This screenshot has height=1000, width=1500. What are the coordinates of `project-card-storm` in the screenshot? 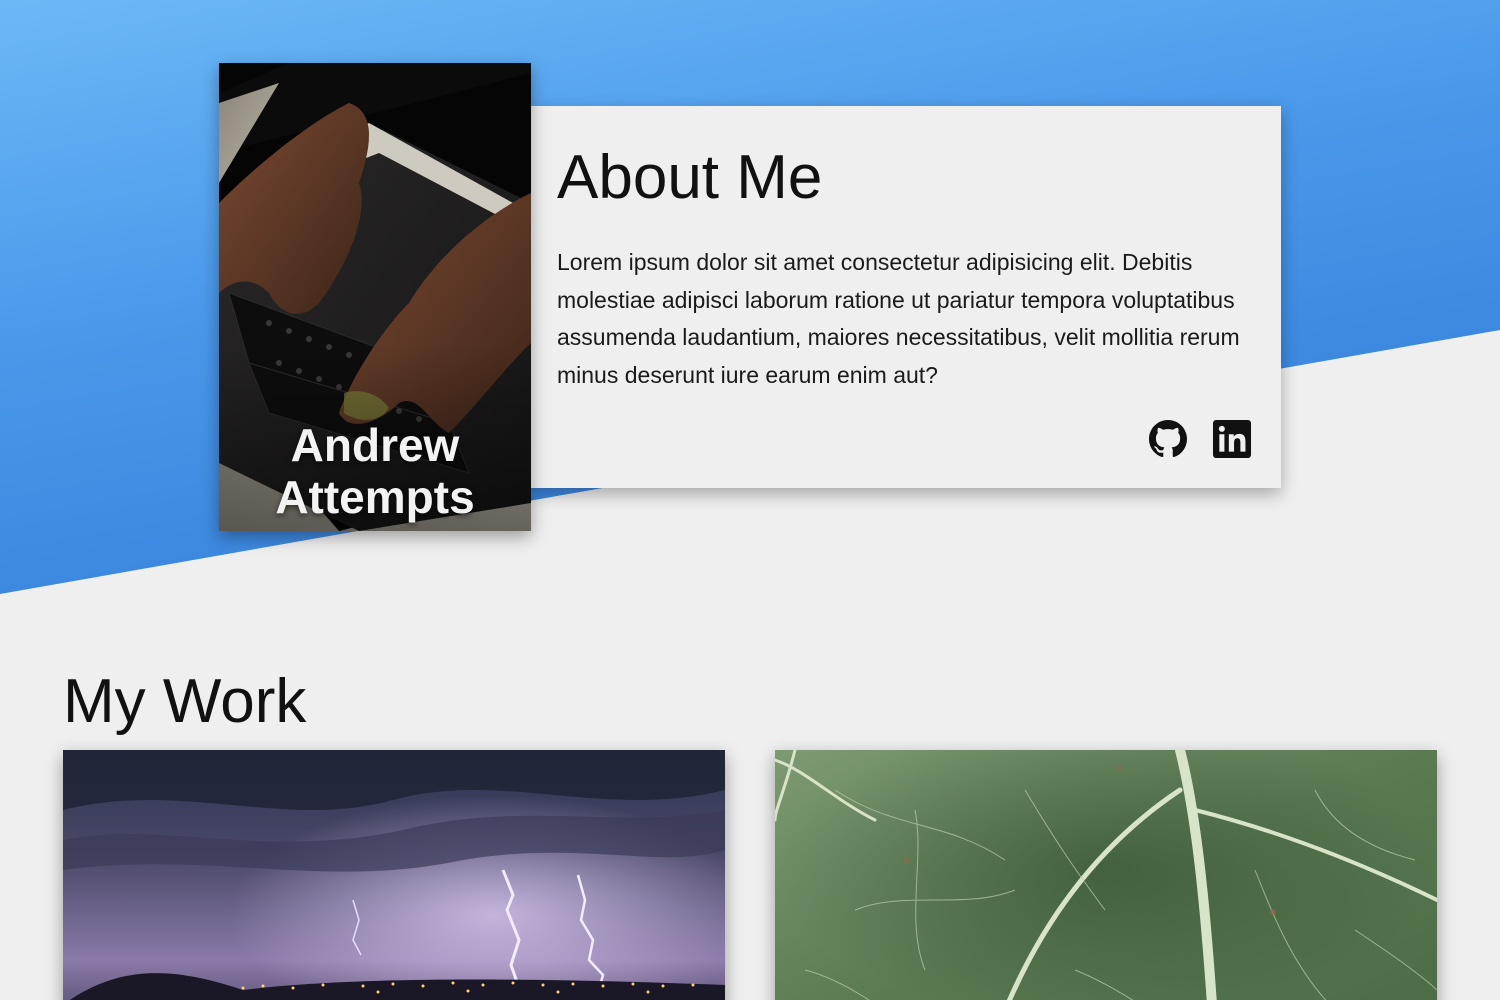 It's located at (394, 875).